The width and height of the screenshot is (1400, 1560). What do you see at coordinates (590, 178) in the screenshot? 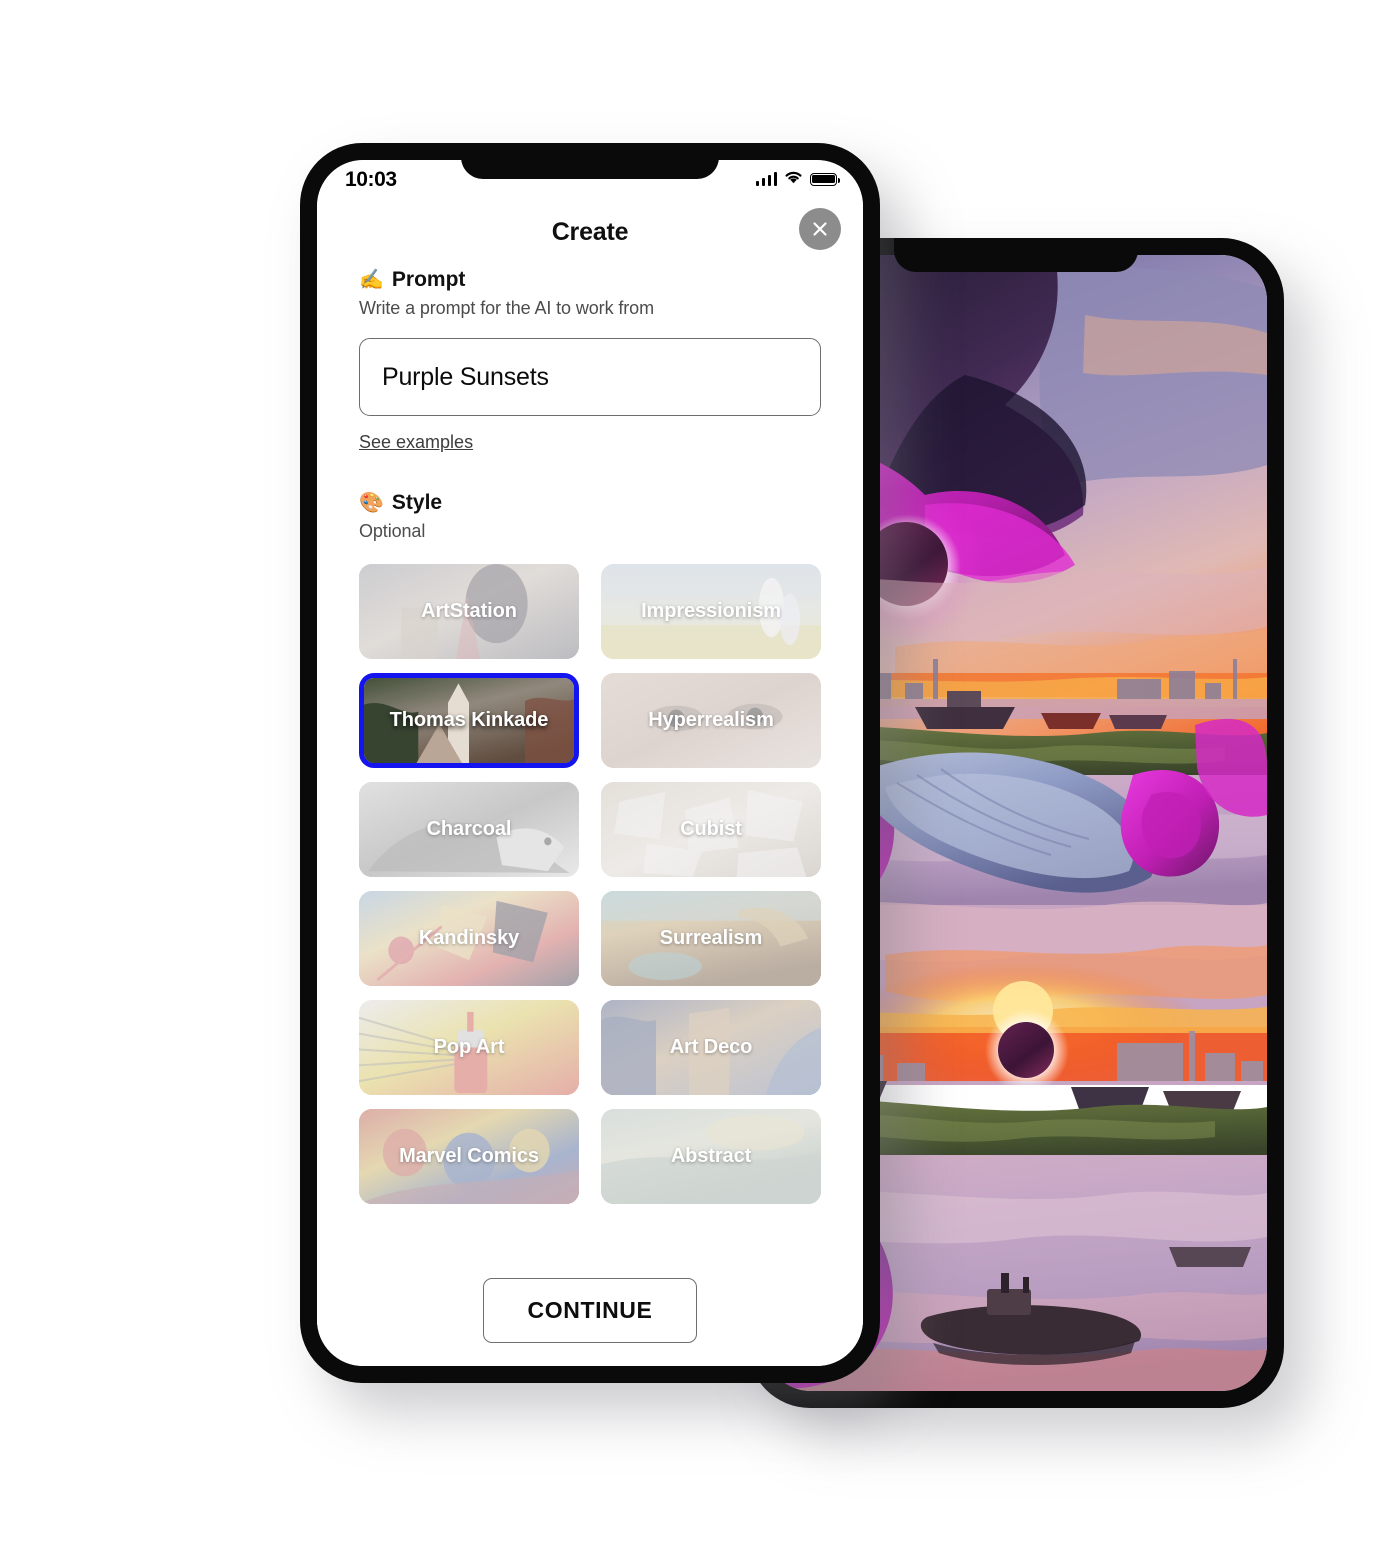
I see `status-bar: 10:03` at bounding box center [590, 178].